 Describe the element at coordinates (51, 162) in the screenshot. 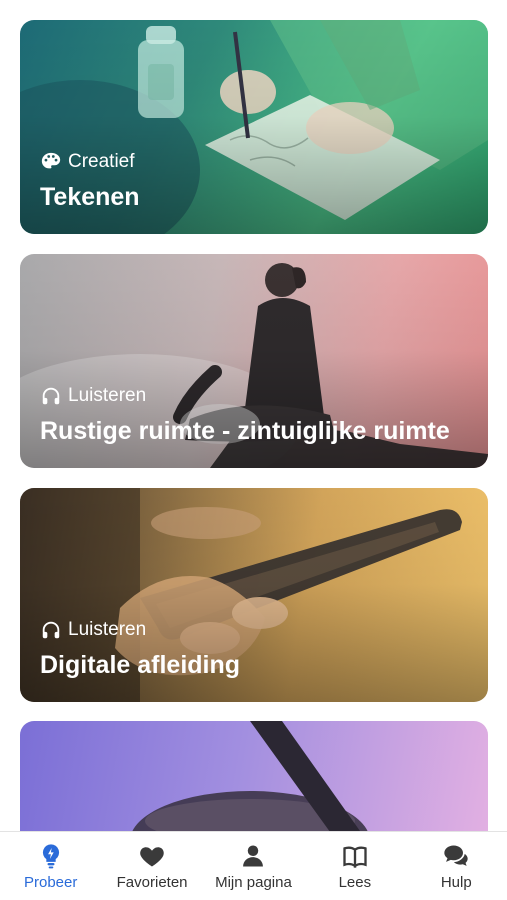

I see `palette-icon` at that location.